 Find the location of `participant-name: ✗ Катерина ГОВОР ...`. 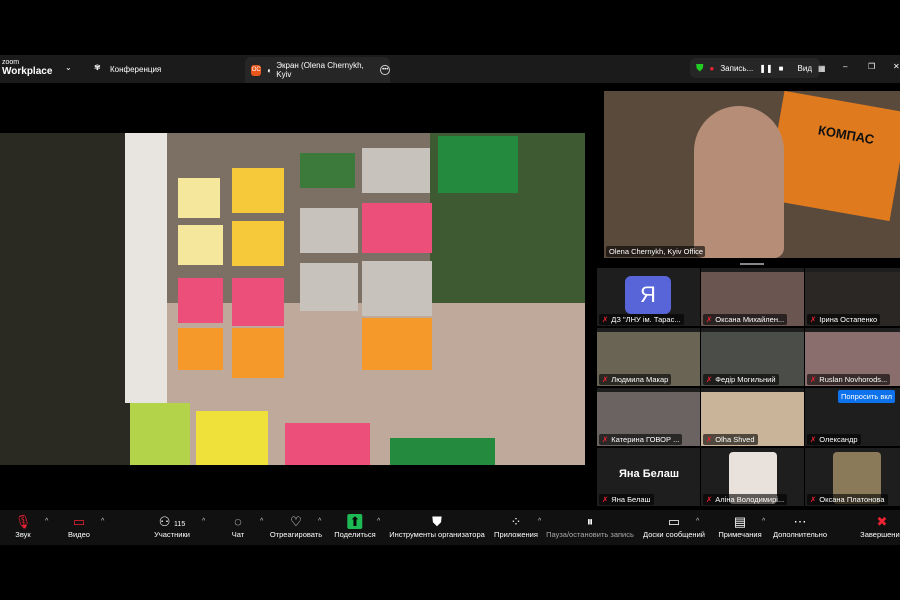

participant-name: ✗ Катерина ГОВОР ... is located at coordinates (641, 439).